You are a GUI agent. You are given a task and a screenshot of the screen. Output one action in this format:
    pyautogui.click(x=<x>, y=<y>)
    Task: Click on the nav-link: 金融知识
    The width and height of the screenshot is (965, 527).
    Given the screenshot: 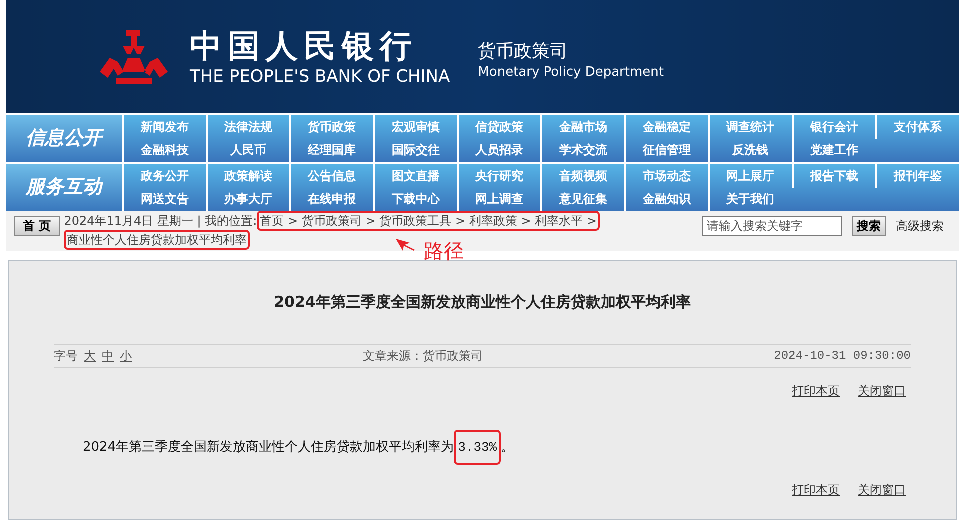 What is the action you would take?
    pyautogui.click(x=667, y=199)
    